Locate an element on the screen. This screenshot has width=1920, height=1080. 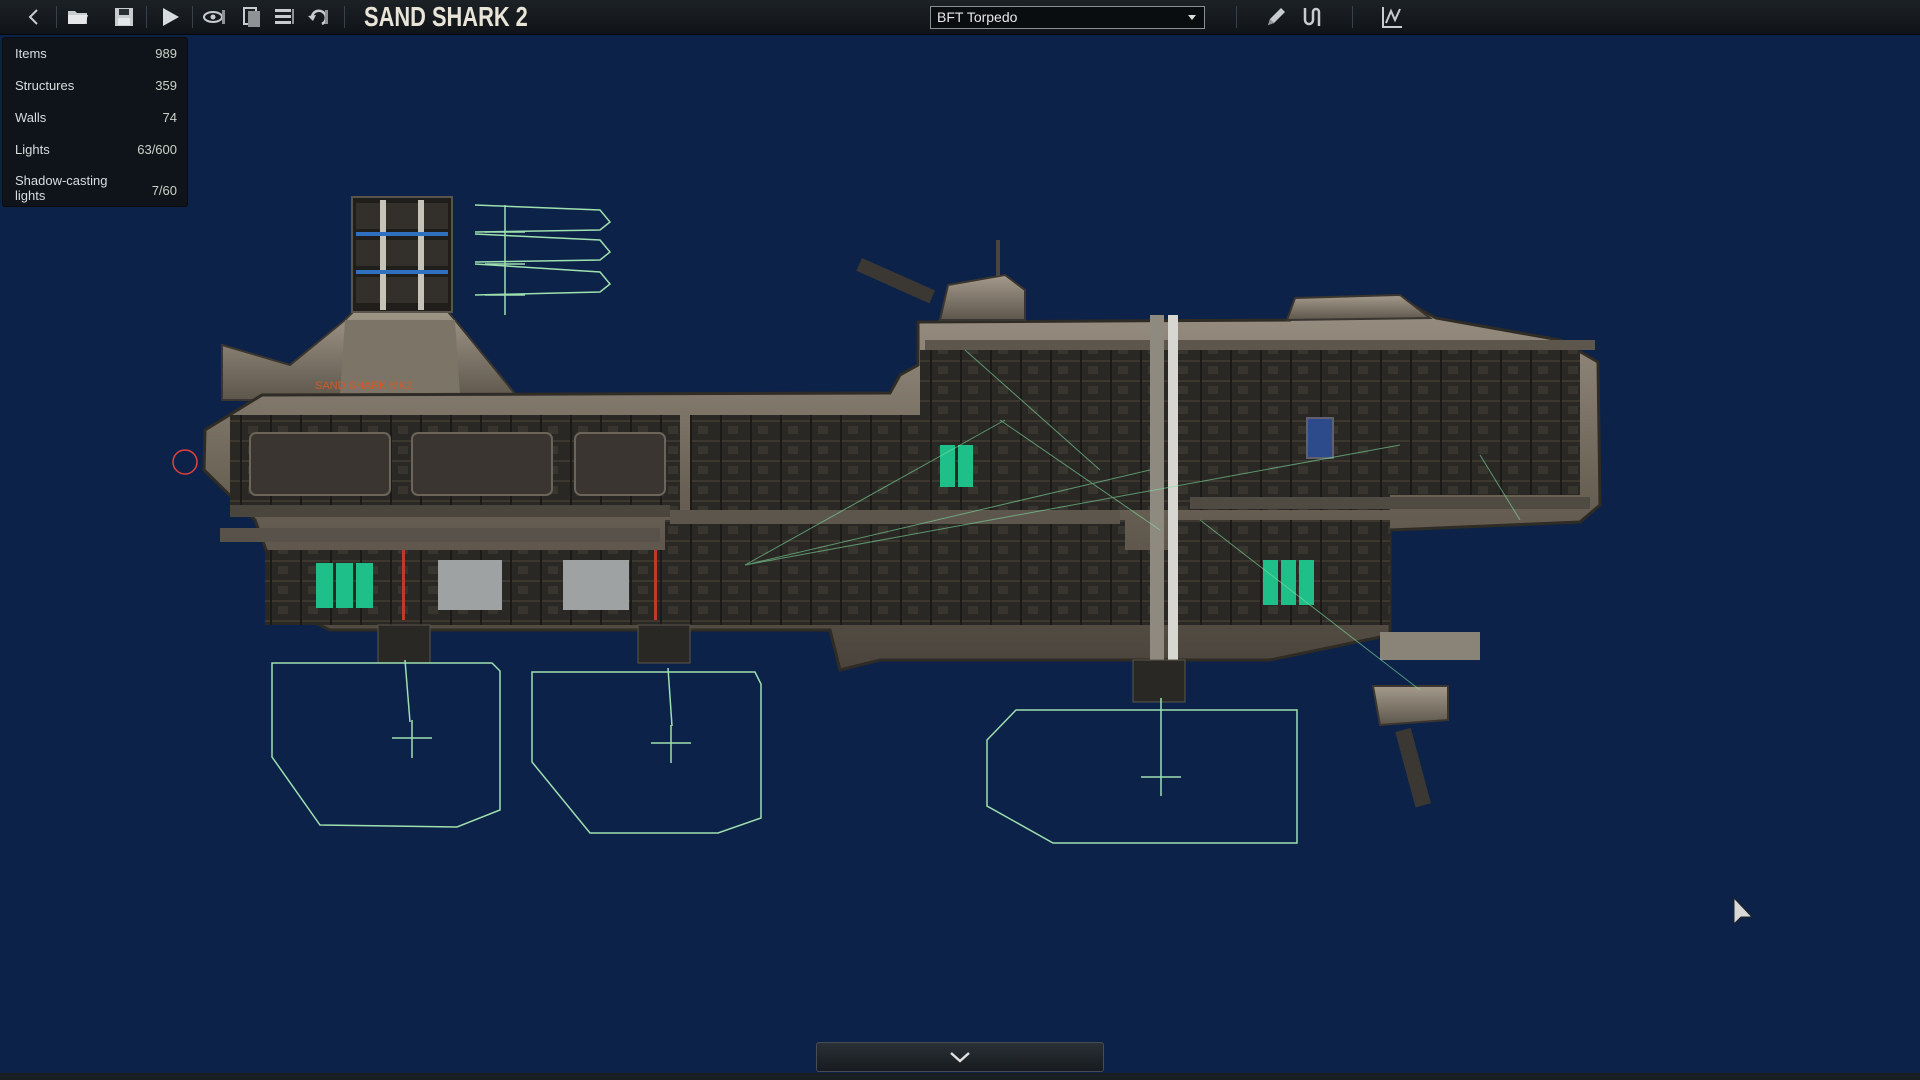
stat-lights-label: Lights is located at coordinates (32, 149).